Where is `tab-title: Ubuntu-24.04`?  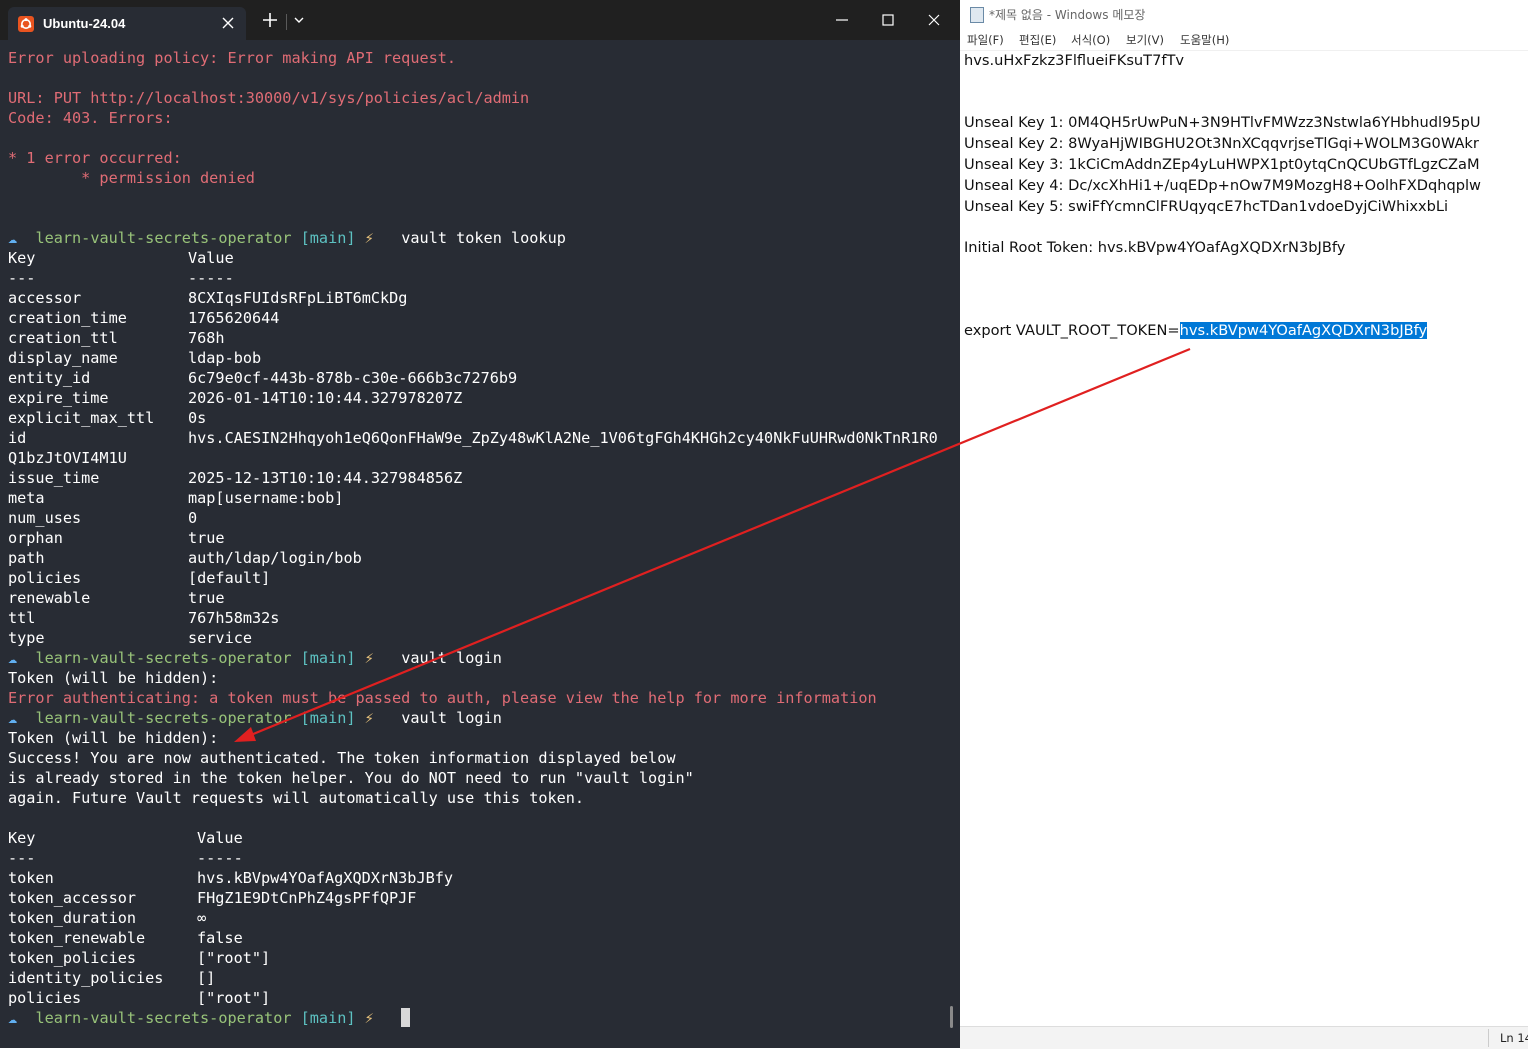
tab-title: Ubuntu-24.04 is located at coordinates (84, 23).